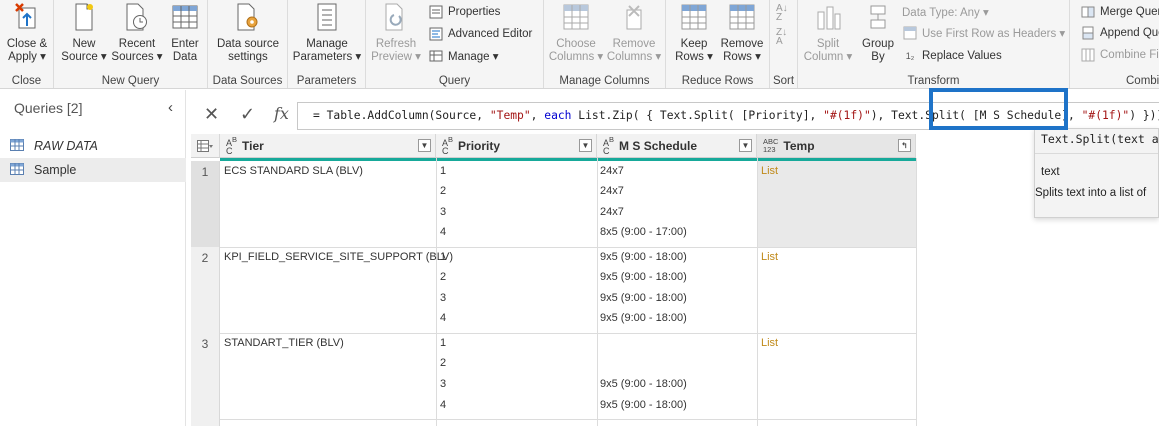 The height and width of the screenshot is (426, 1159). Describe the element at coordinates (281, 113) in the screenshot. I see `function-fx-icon: fx` at that location.